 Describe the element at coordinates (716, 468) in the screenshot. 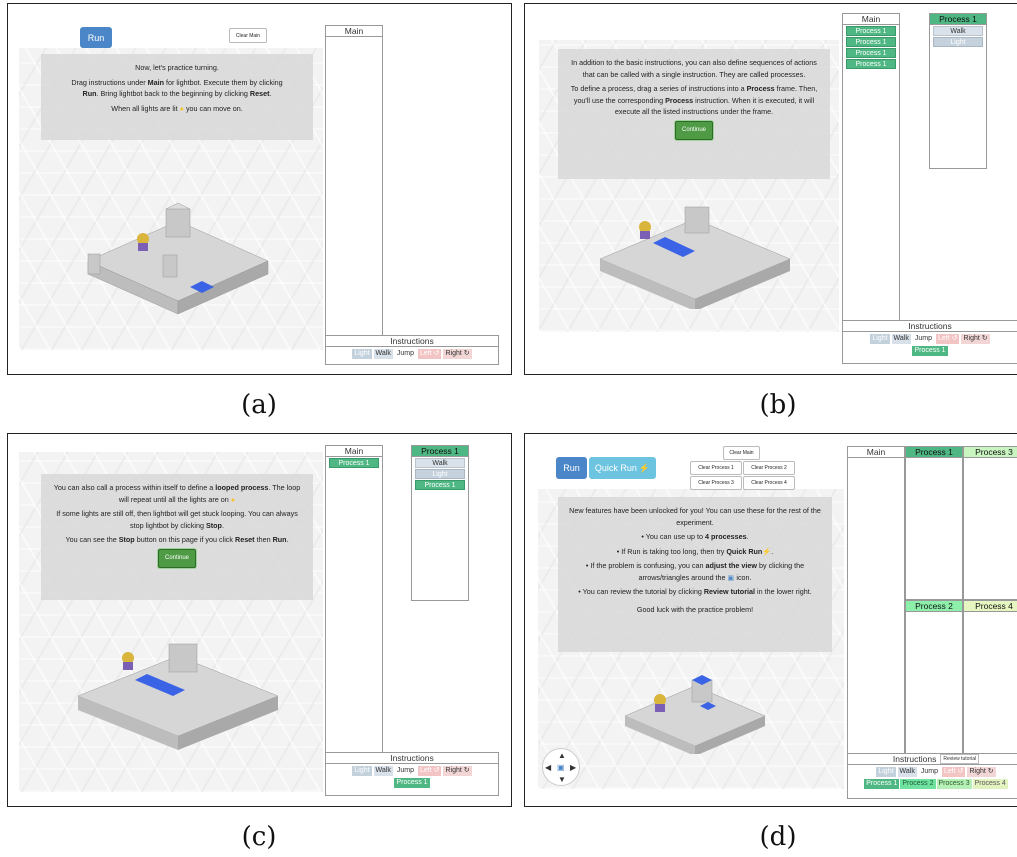

I see `clear-process1-button: Clear Process 1` at that location.